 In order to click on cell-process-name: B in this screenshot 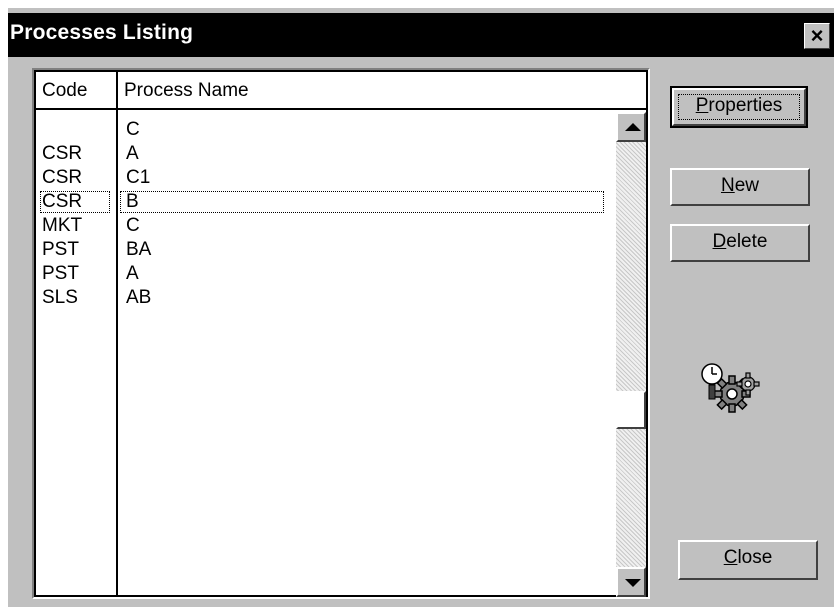, I will do `click(132, 201)`.